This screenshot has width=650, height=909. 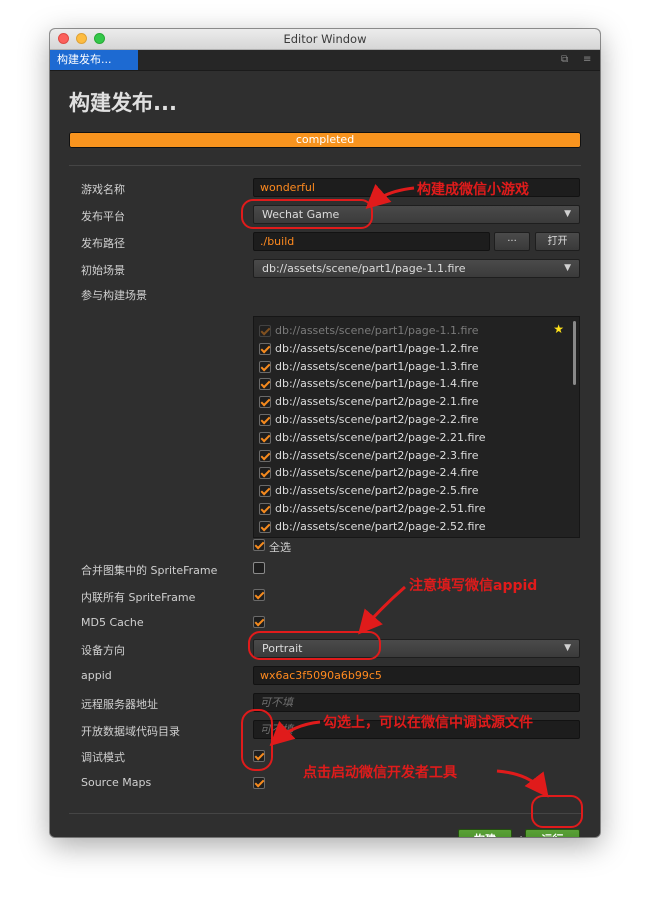 I want to click on source-maps-checkbox, so click(x=259, y=783).